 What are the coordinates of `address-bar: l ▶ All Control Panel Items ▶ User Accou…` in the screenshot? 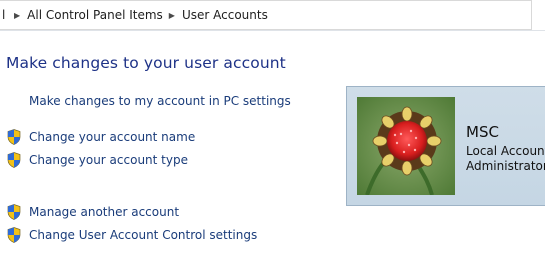 It's located at (272, 15).